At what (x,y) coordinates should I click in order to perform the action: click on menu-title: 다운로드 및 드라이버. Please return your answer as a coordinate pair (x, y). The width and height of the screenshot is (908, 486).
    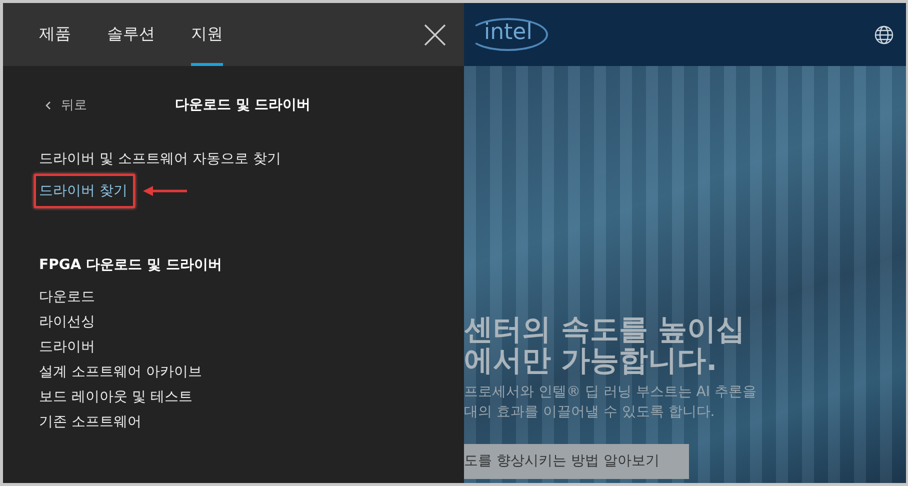
    Looking at the image, I should click on (243, 105).